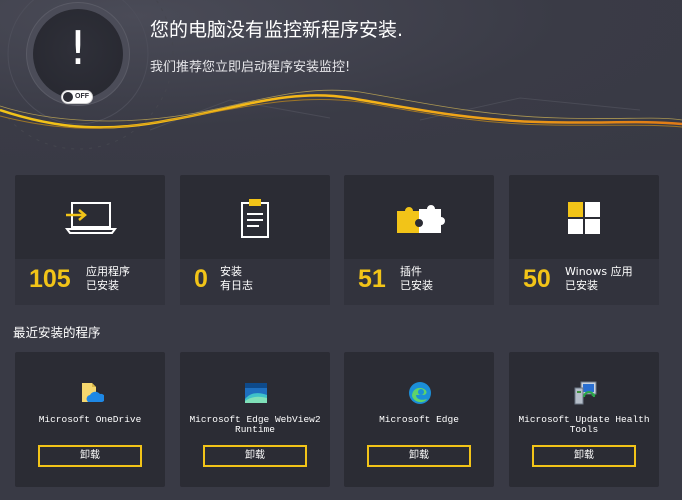 The image size is (682, 500). I want to click on clipboard-icon, so click(255, 218).